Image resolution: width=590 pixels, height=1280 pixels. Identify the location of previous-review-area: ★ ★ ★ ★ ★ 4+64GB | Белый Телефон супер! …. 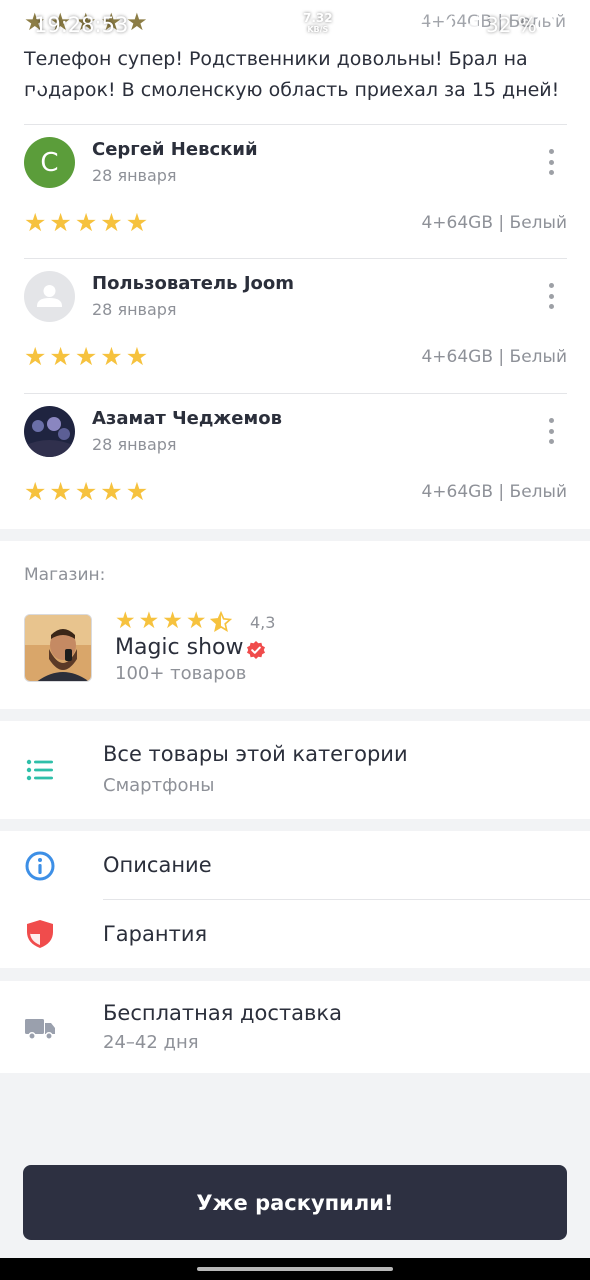
(295, 62).